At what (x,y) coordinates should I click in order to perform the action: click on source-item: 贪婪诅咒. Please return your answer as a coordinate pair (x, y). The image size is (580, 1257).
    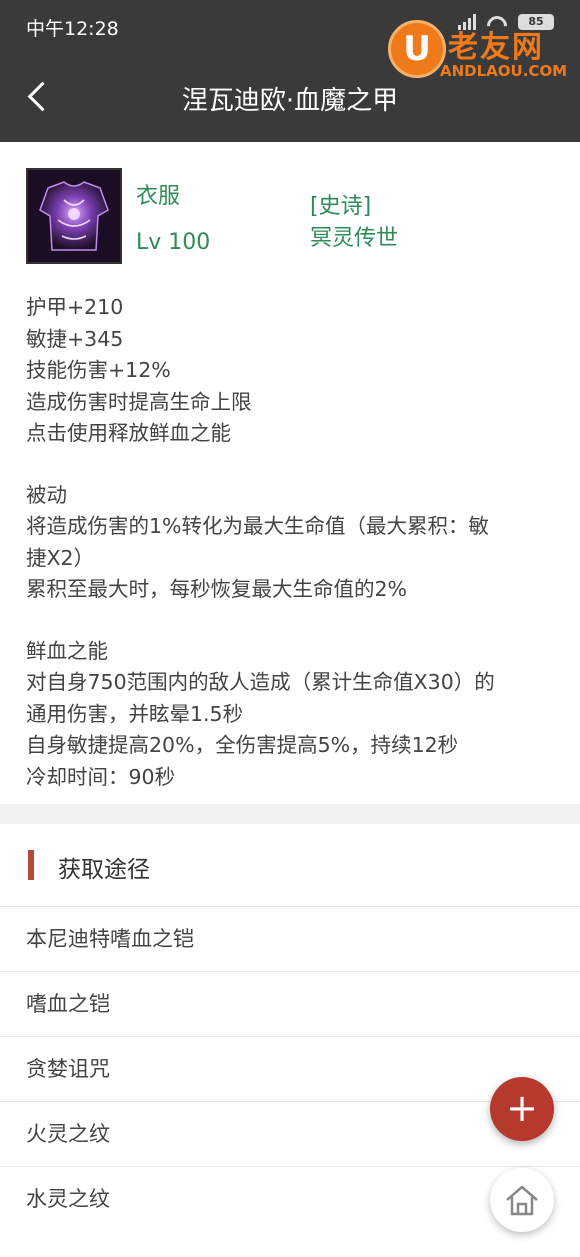
    Looking at the image, I should click on (290, 1068).